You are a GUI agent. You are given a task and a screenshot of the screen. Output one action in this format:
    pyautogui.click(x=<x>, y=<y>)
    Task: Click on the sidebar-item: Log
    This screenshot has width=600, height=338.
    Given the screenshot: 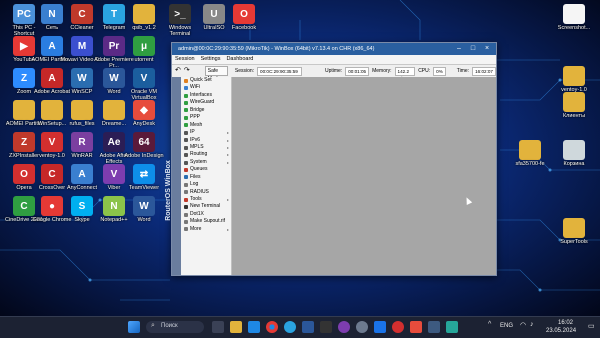 What is the action you would take?
    pyautogui.click(x=206, y=184)
    